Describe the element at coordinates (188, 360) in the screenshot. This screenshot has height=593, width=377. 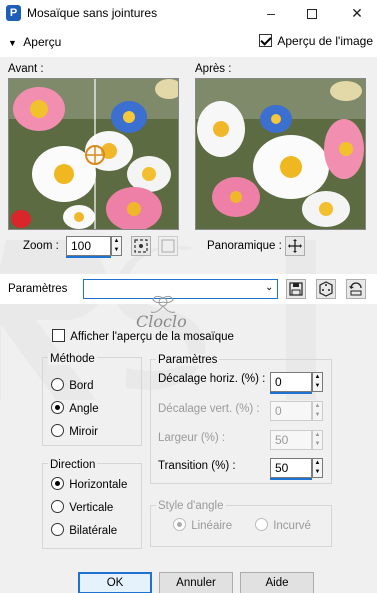
I see `parameters-title: Paramètres` at that location.